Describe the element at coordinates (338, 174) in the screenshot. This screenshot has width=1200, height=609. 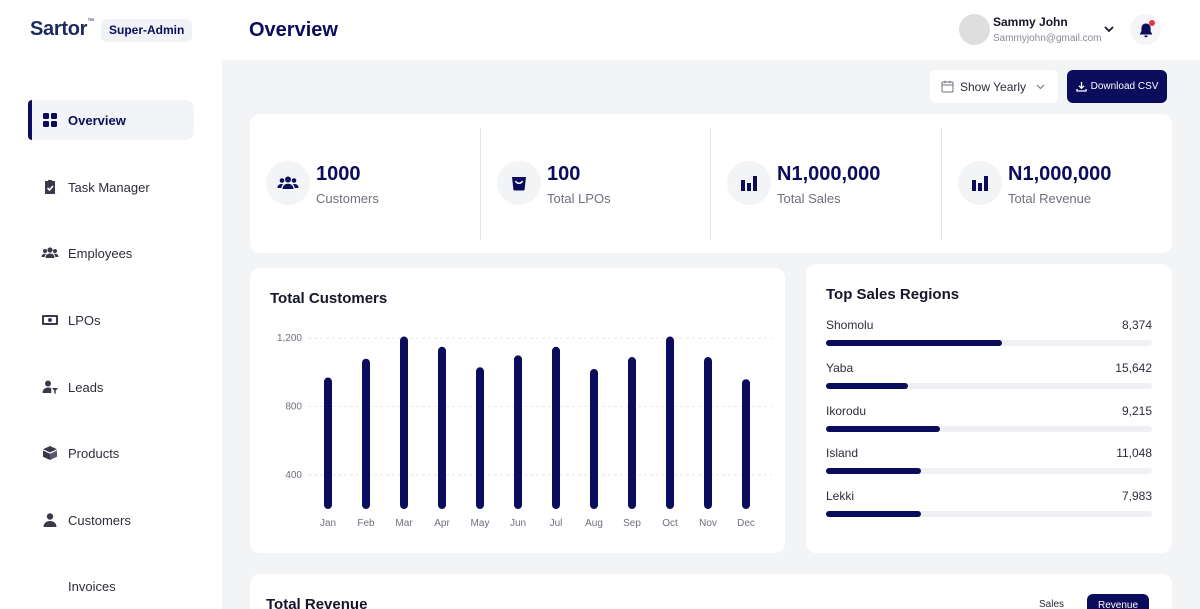
I see `stat-value: 1000` at that location.